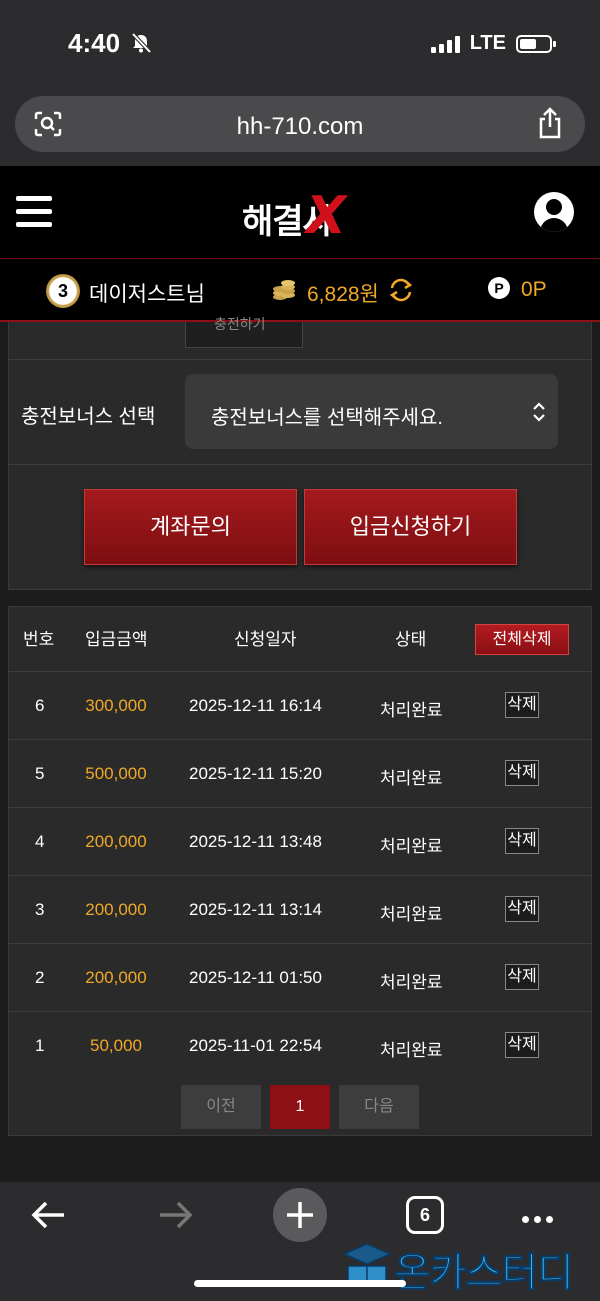  Describe the element at coordinates (221, 1107) in the screenshot. I see `prev-page-button: 이전` at that location.